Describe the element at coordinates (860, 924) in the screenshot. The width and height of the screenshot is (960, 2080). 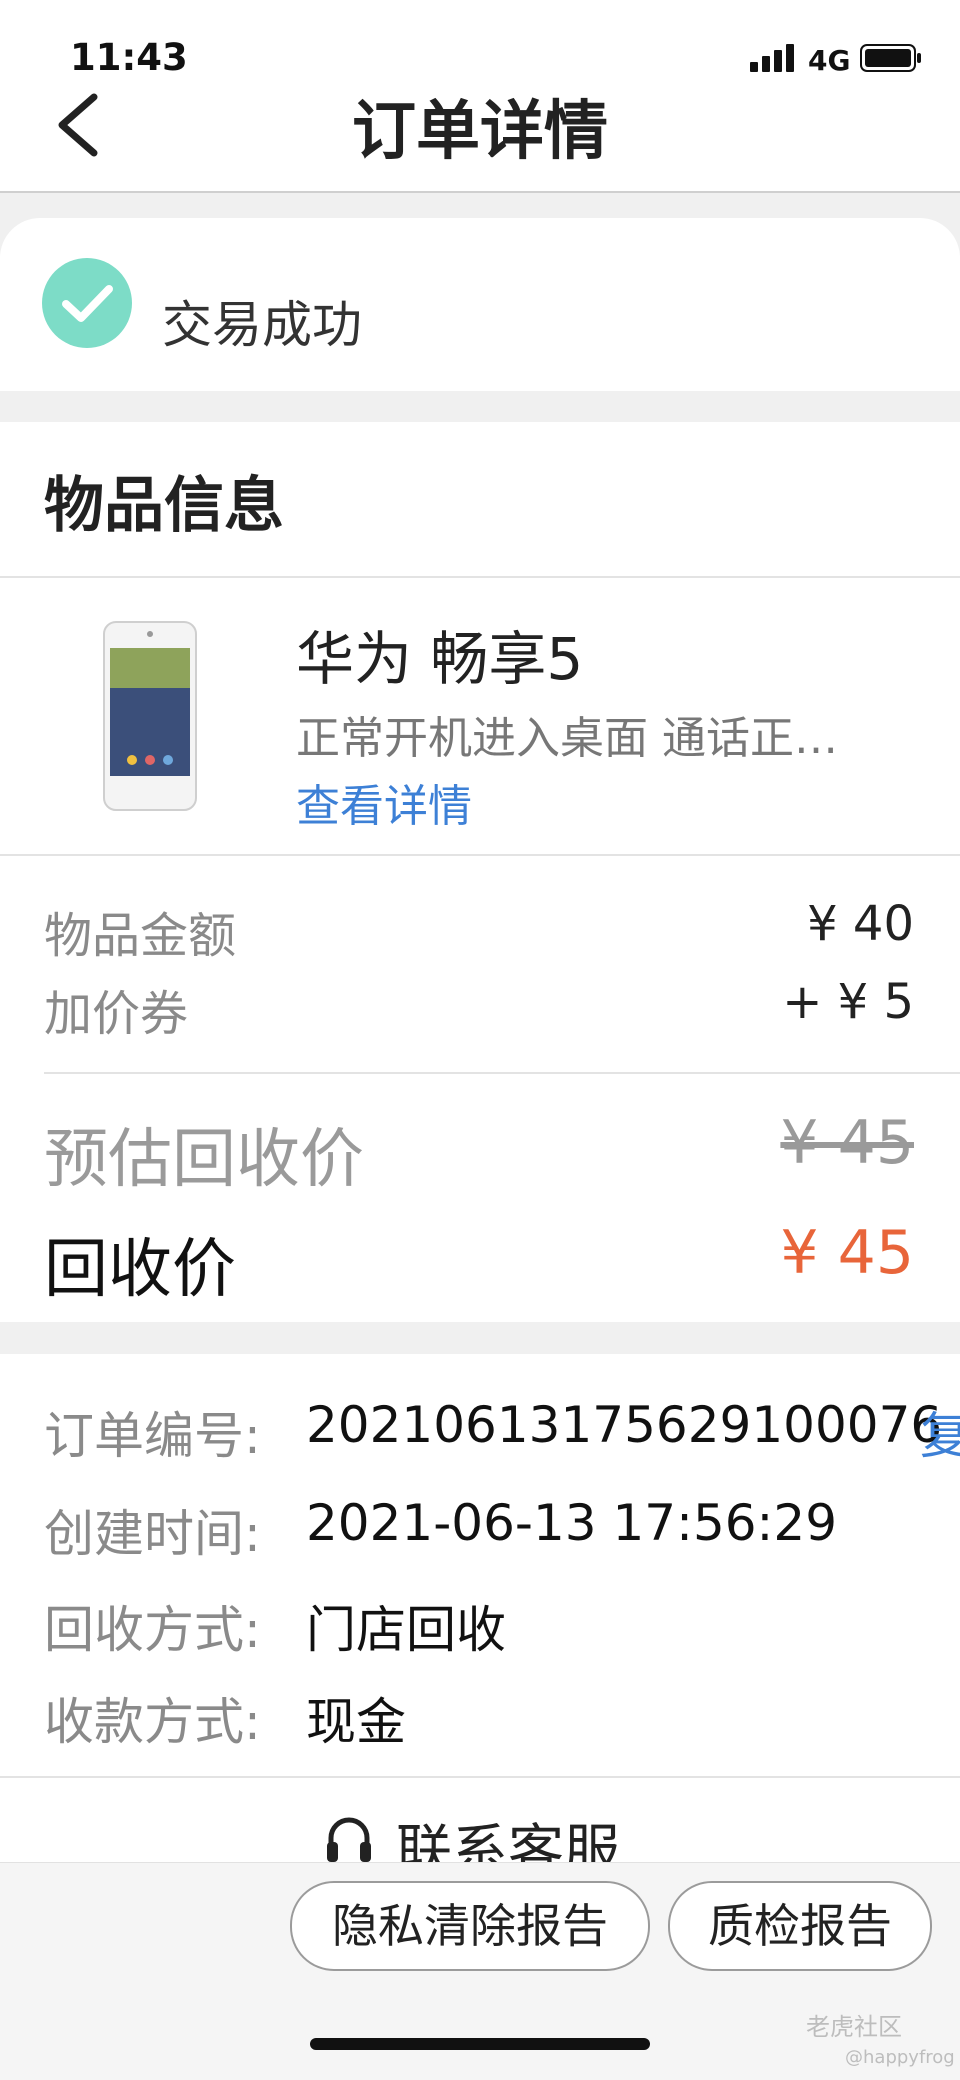
I see `amount-value: ¥ 40` at that location.